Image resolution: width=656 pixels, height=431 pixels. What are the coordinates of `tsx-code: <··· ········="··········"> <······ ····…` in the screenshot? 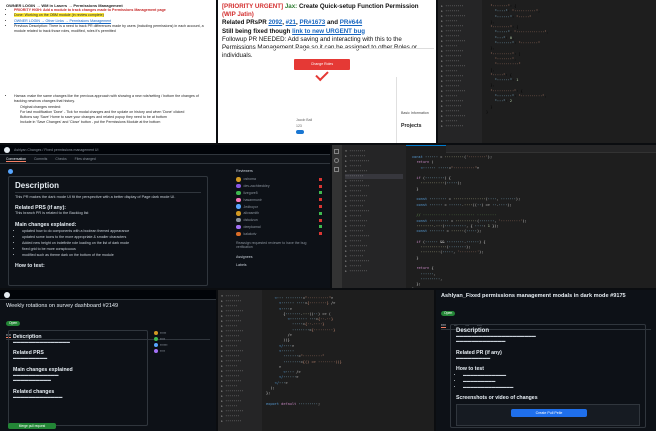 It's located at (304, 351).